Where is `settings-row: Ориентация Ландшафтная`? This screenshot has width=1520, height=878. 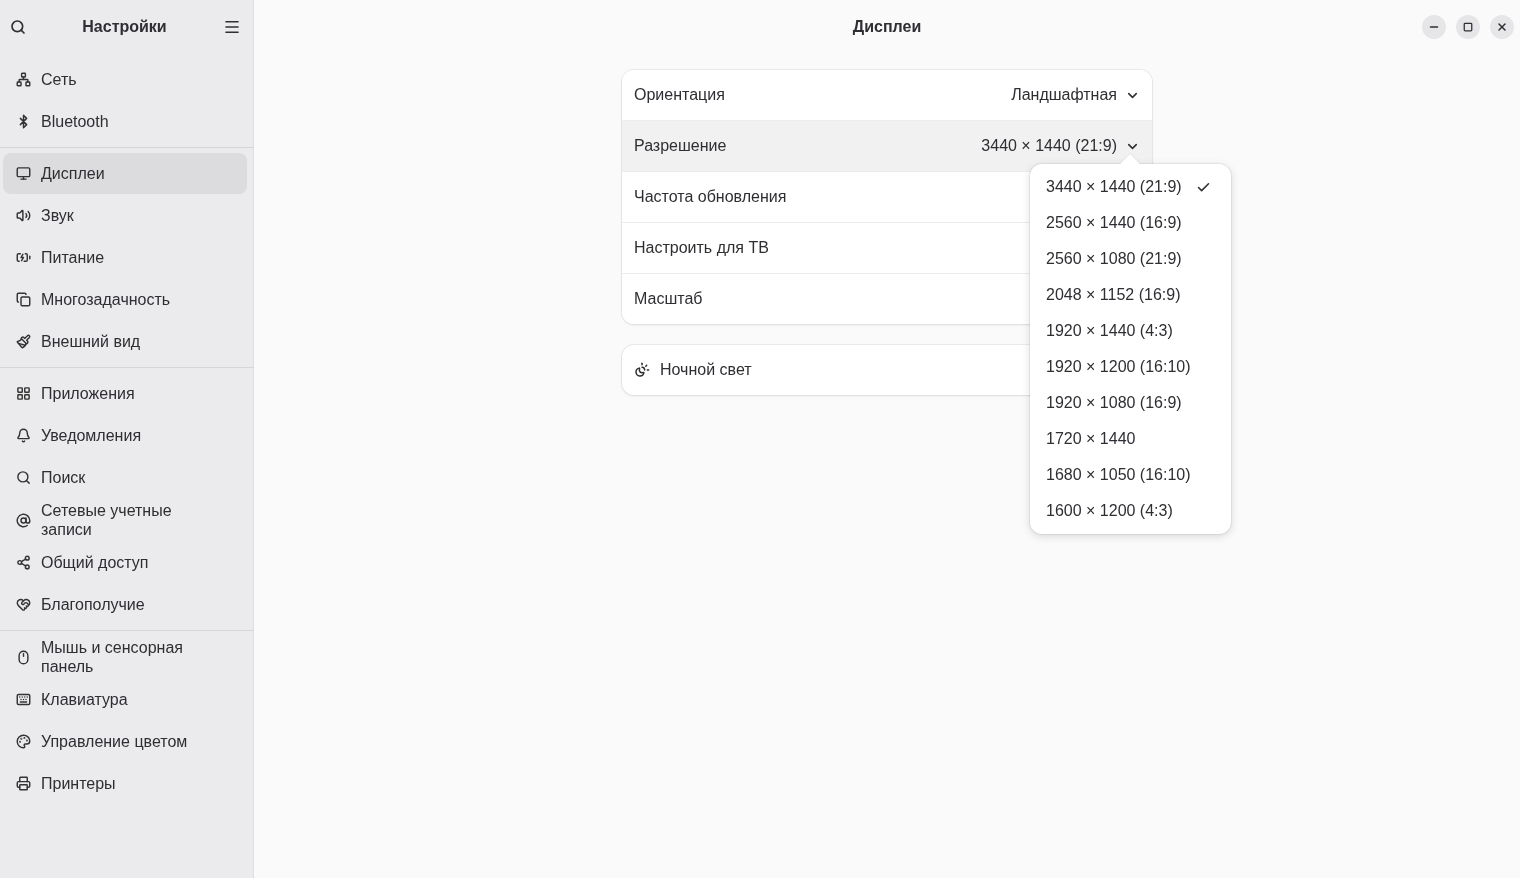
settings-row: Ориентация Ландшафтная is located at coordinates (887, 95).